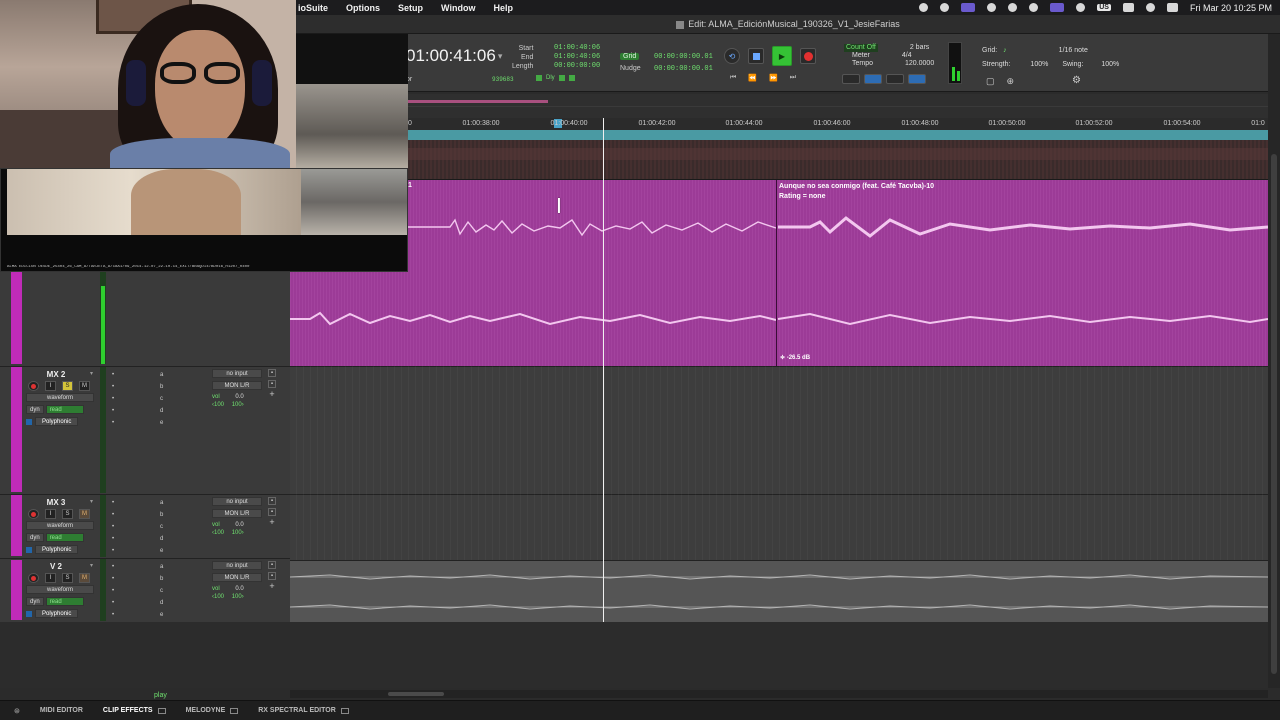 The image size is (1280, 720). I want to click on tempo-value: 120.0000, so click(919, 64).